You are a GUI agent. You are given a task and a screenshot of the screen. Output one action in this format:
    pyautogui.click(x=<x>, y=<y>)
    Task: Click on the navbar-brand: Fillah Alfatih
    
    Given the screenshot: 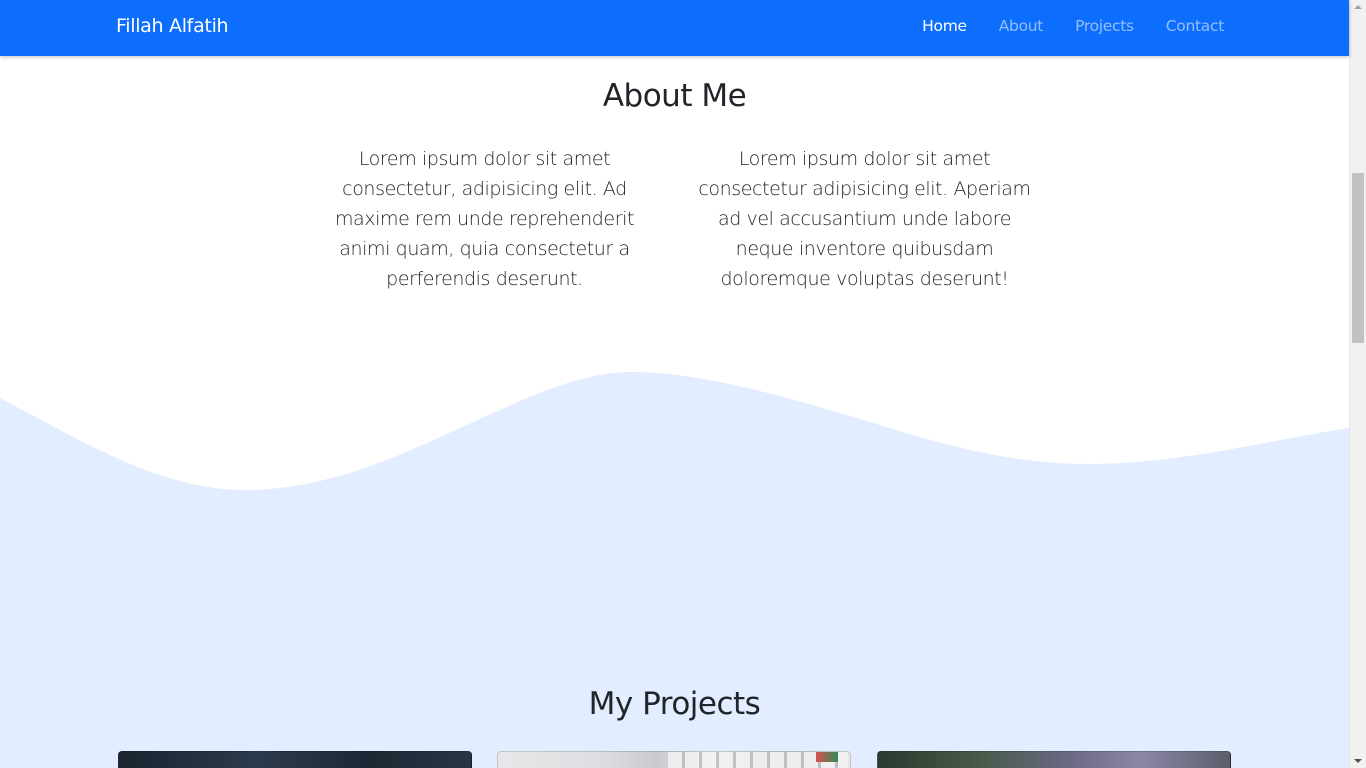 What is the action you would take?
    pyautogui.click(x=172, y=26)
    